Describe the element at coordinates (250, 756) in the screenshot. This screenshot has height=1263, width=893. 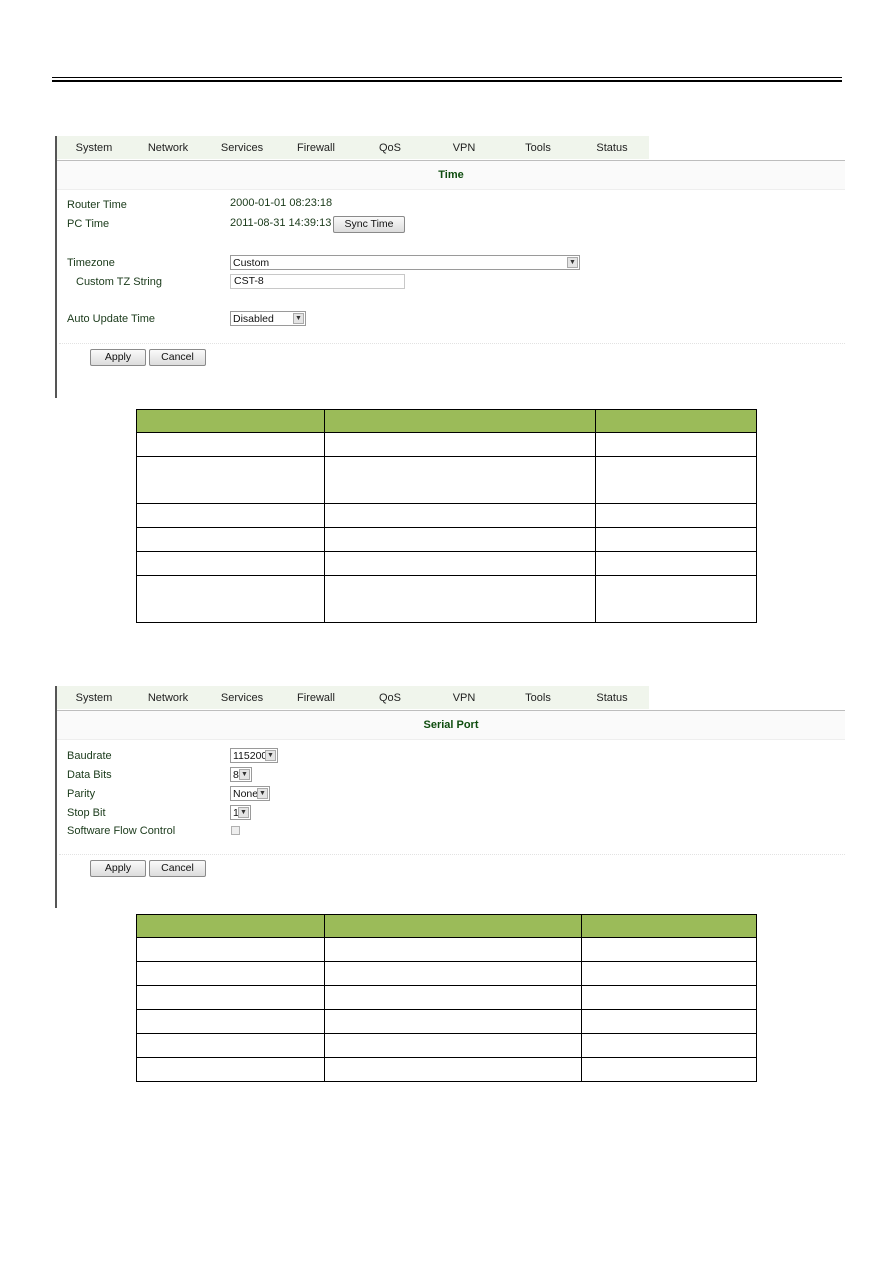
I see `baudrate-select-value: 115200` at that location.